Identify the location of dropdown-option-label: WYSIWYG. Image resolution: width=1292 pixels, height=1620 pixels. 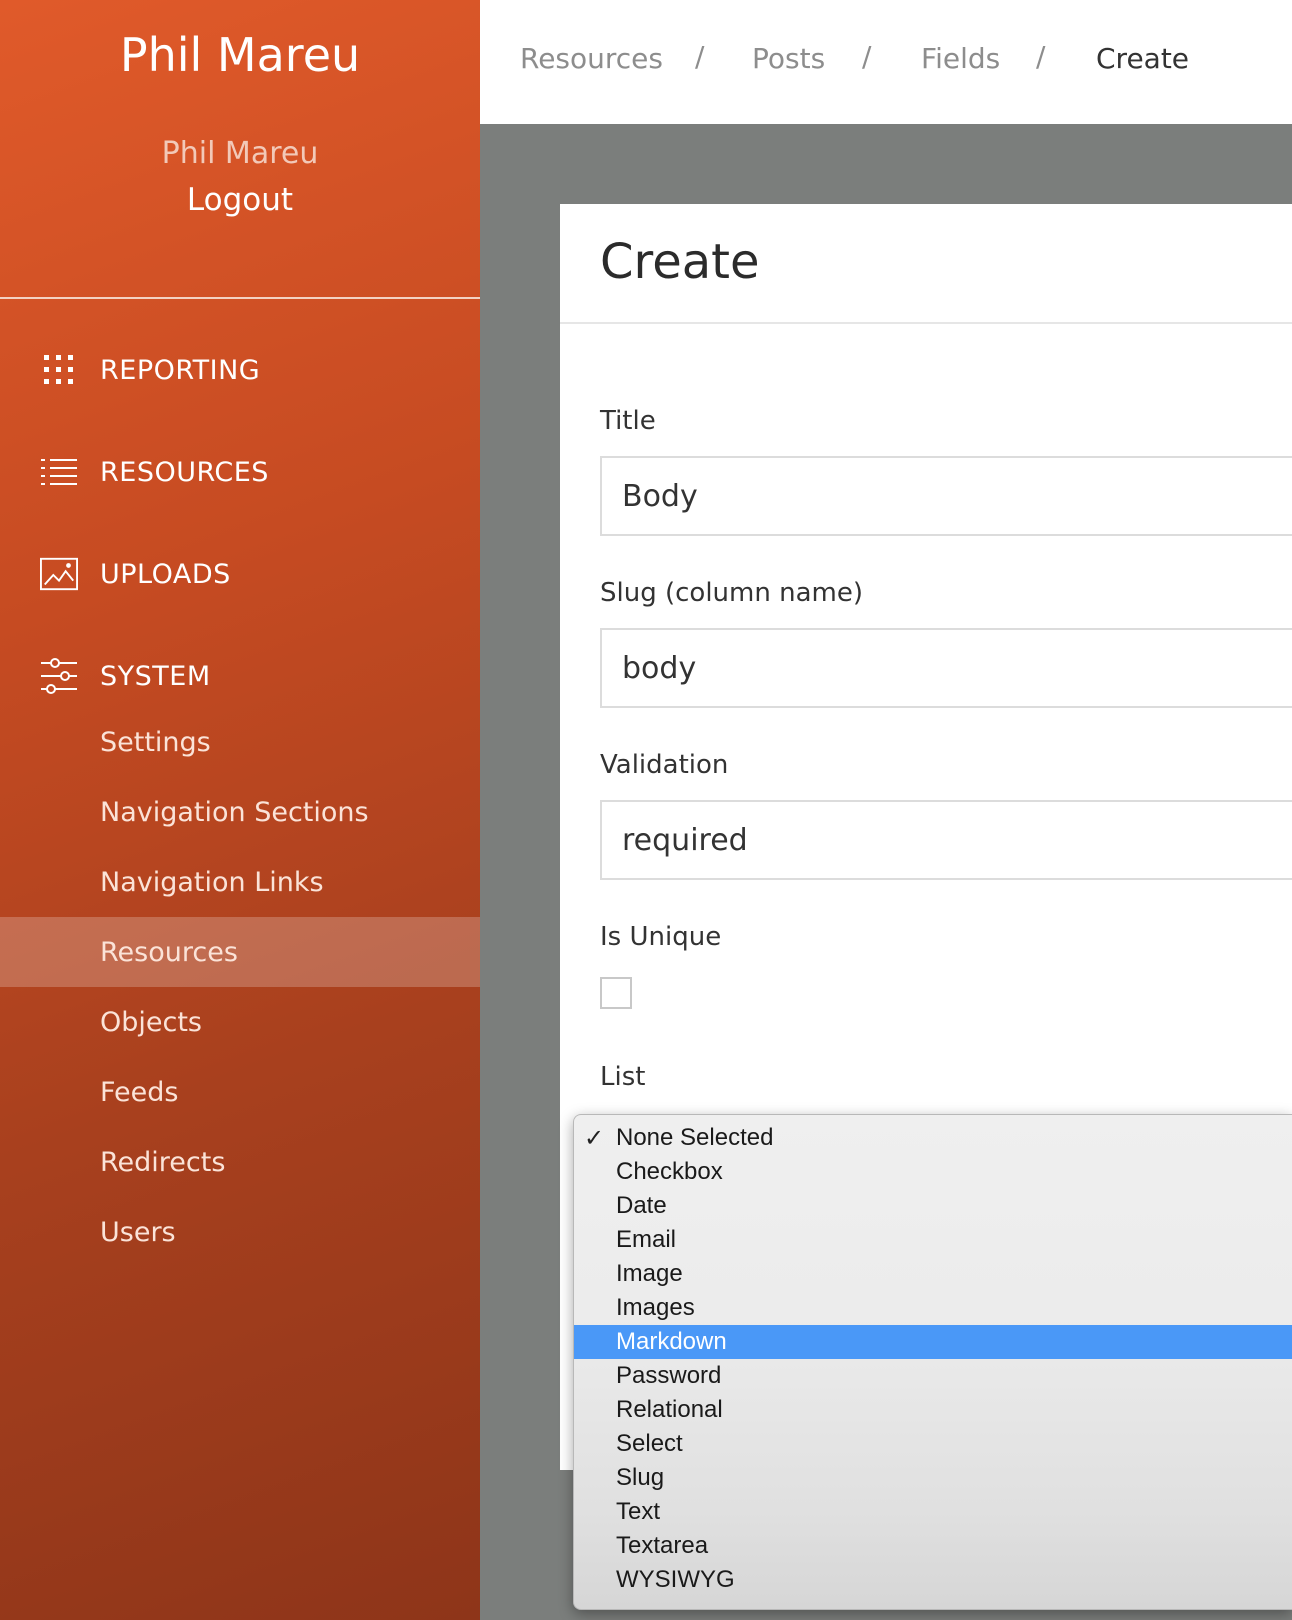
(675, 1579).